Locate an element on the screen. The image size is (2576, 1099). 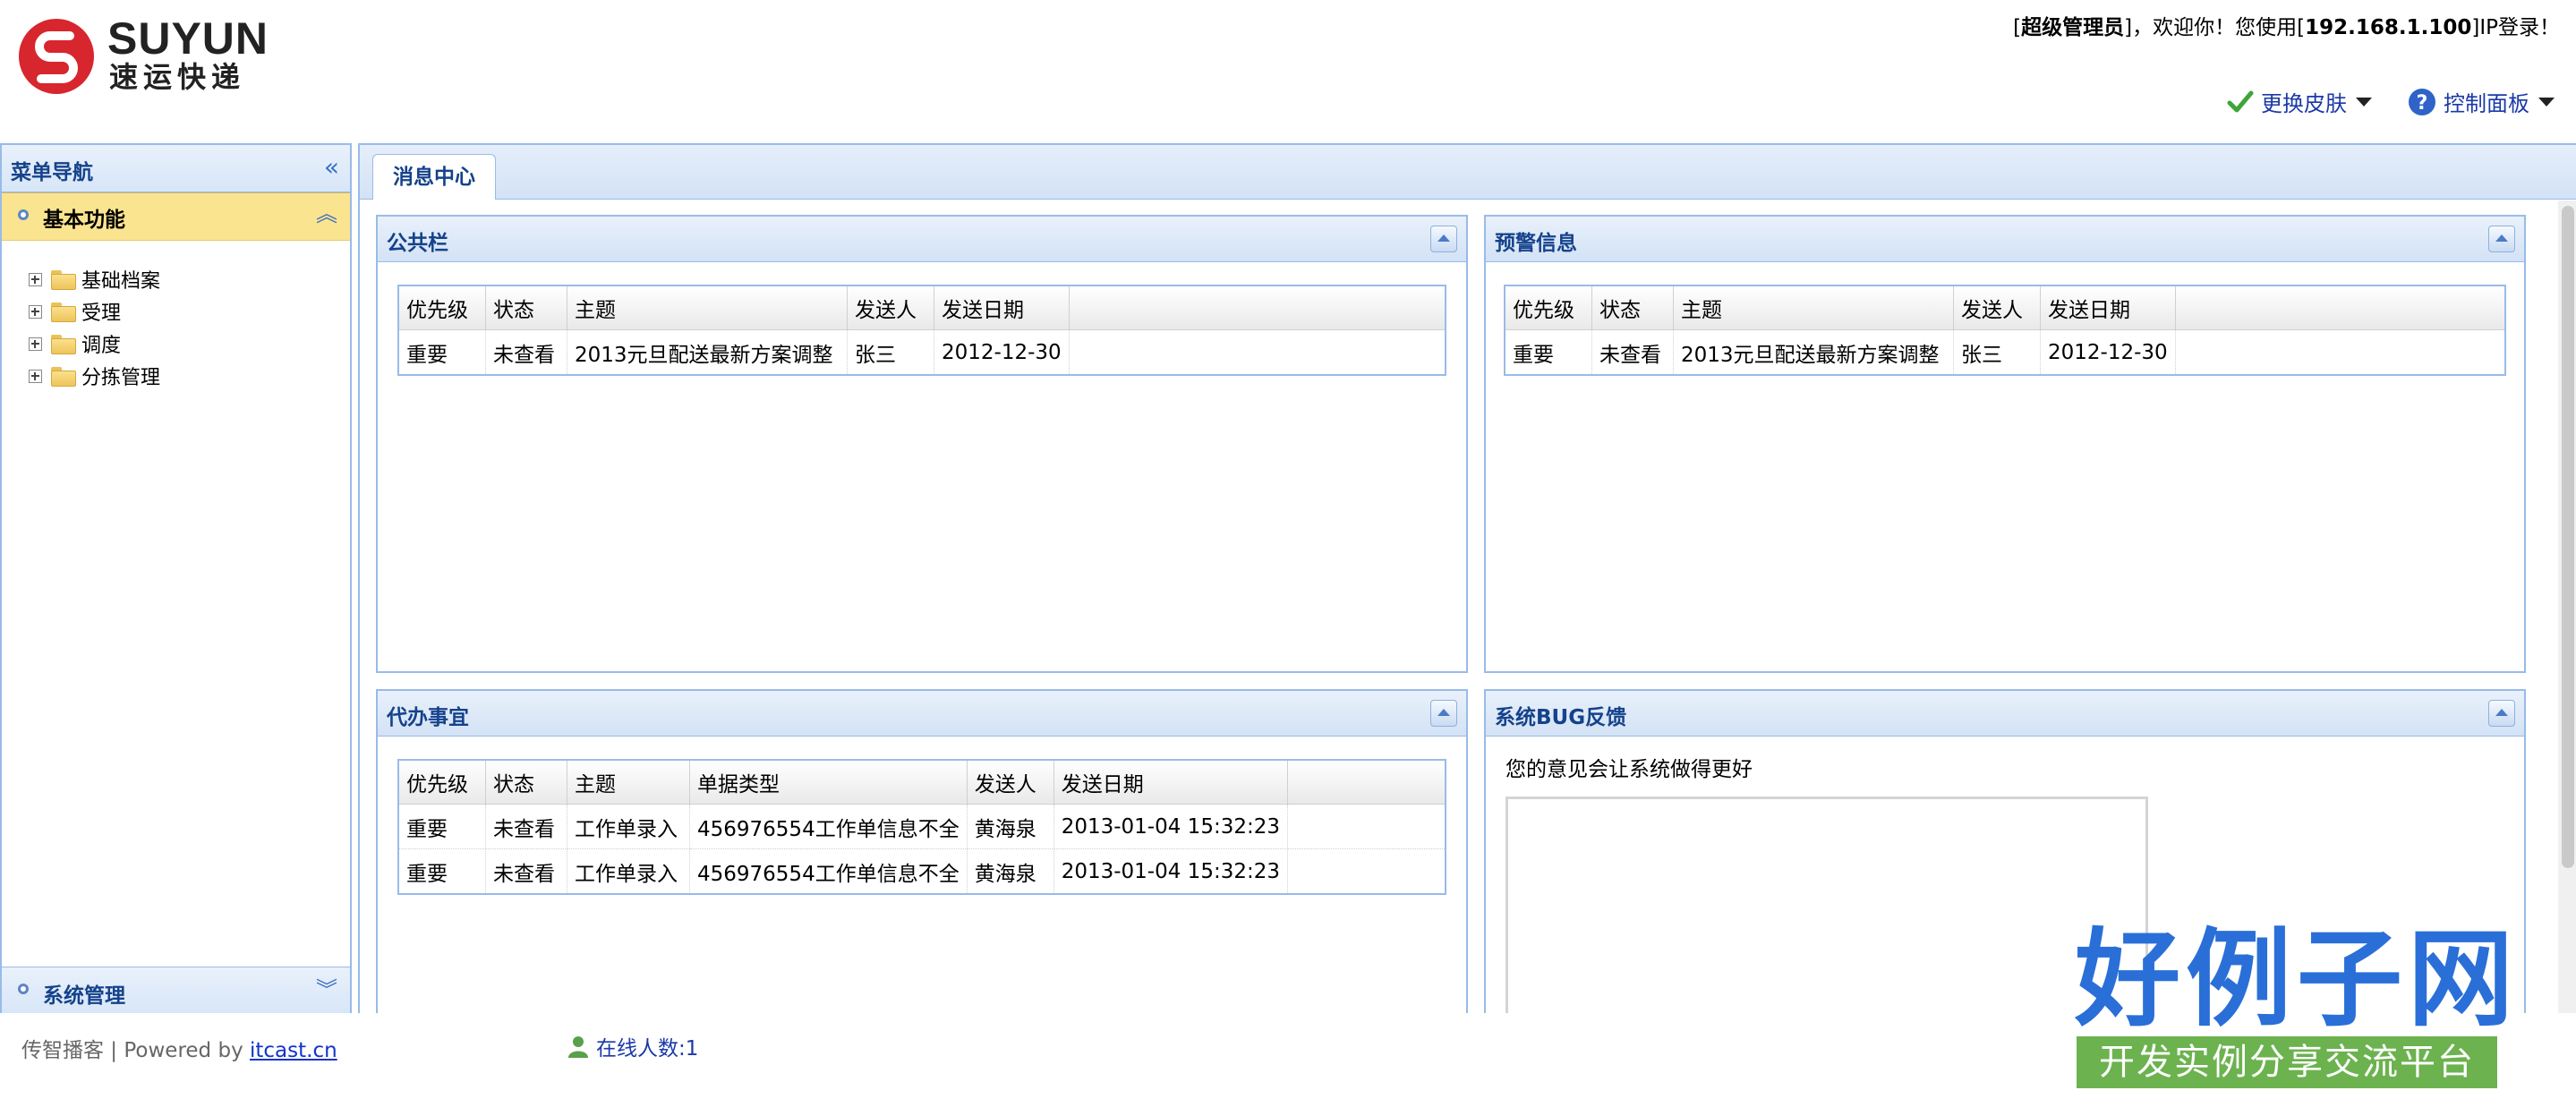
tree-item-archives: 基础档案 is located at coordinates (94, 279).